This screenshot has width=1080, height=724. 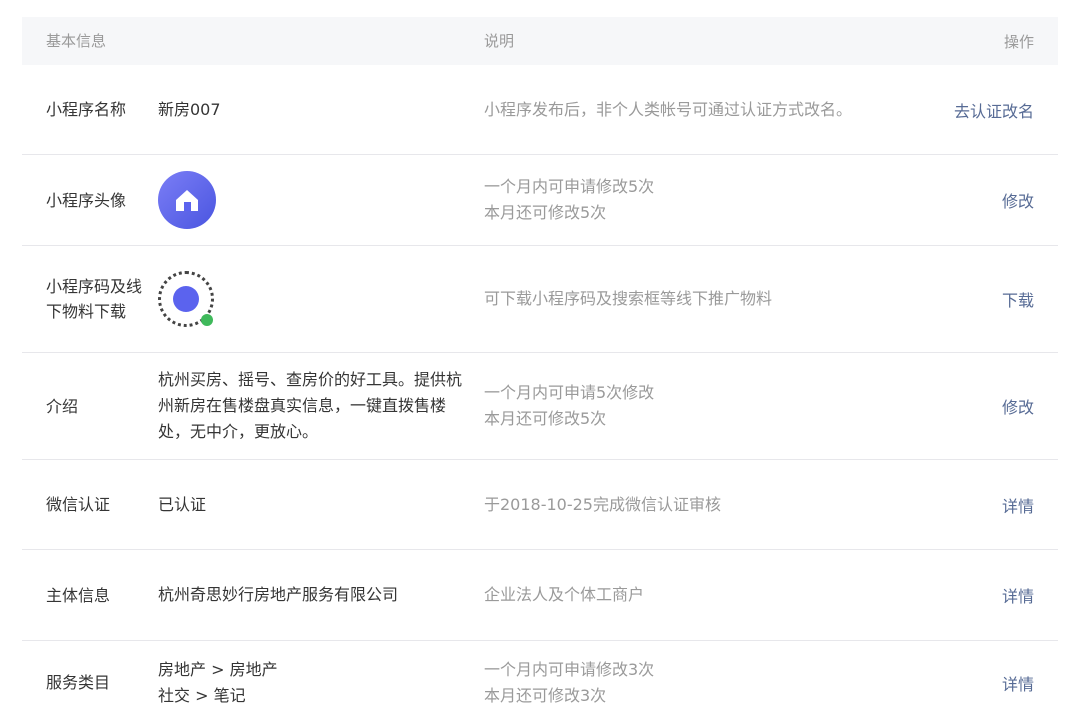 What do you see at coordinates (187, 200) in the screenshot?
I see `house-avatar-icon` at bounding box center [187, 200].